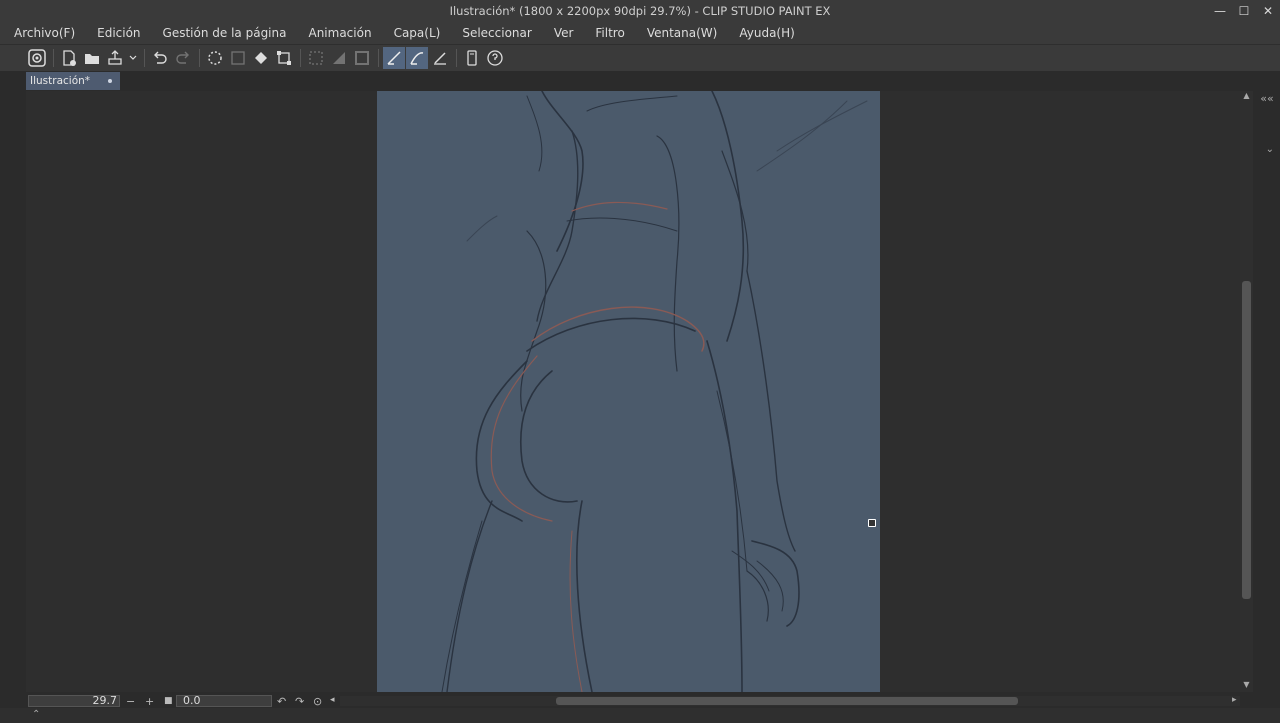 The image size is (1280, 723). Describe the element at coordinates (1246, 97) in the screenshot. I see `scroll-up-icon: ▲` at that location.